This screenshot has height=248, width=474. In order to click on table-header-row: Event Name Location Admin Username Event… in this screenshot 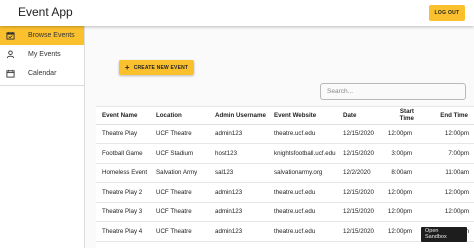, I will do `click(285, 116)`.